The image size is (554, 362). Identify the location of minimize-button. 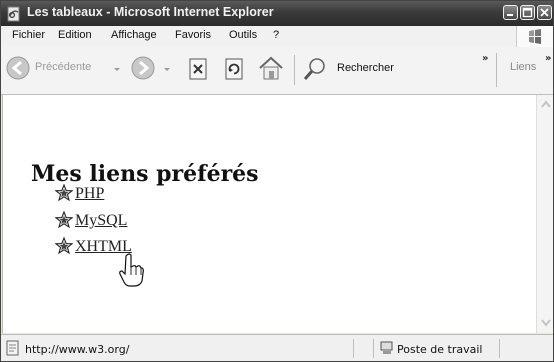
(510, 12).